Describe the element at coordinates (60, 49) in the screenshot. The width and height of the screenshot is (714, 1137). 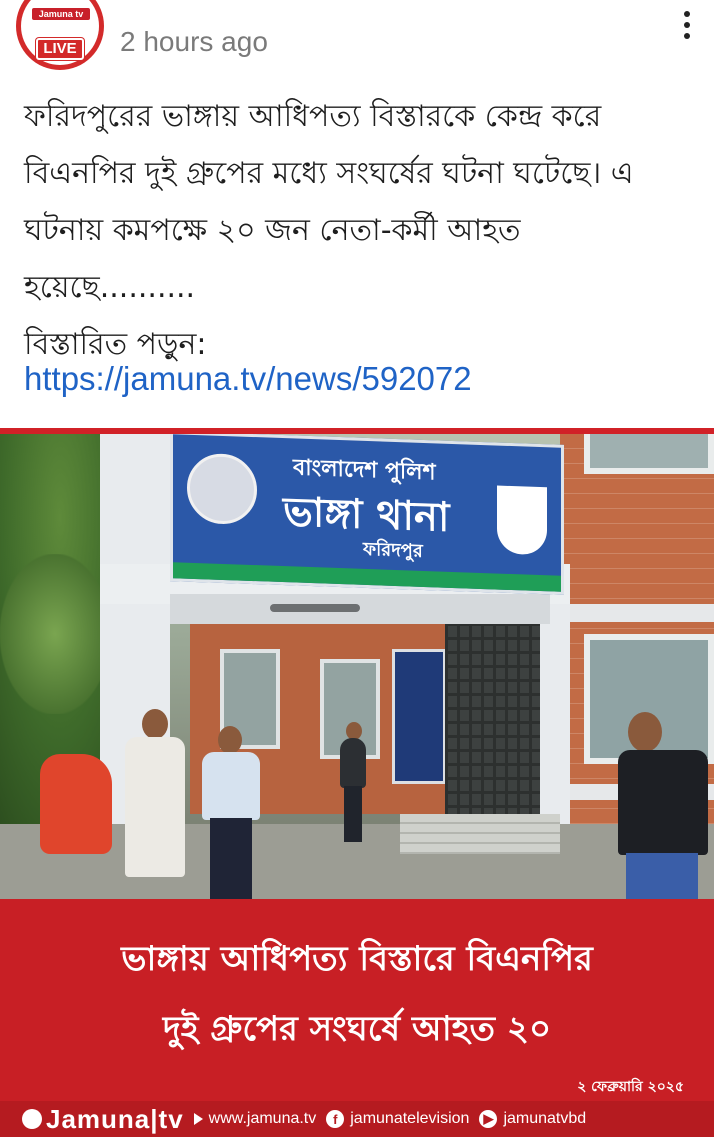
I see `live-badge: LIVE` at that location.